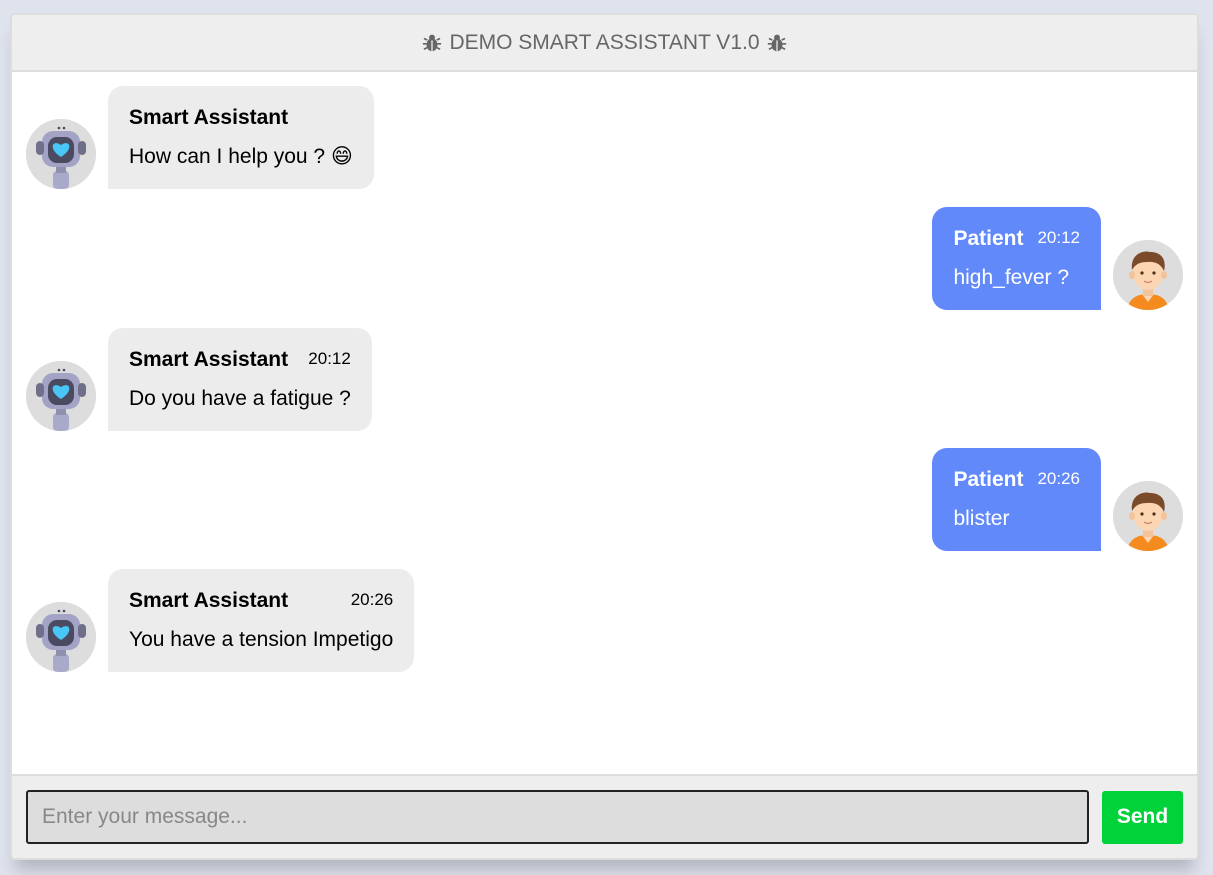 The height and width of the screenshot is (875, 1213). What do you see at coordinates (1016, 500) in the screenshot?
I see `message-bubble: Patient 20:26 blister` at bounding box center [1016, 500].